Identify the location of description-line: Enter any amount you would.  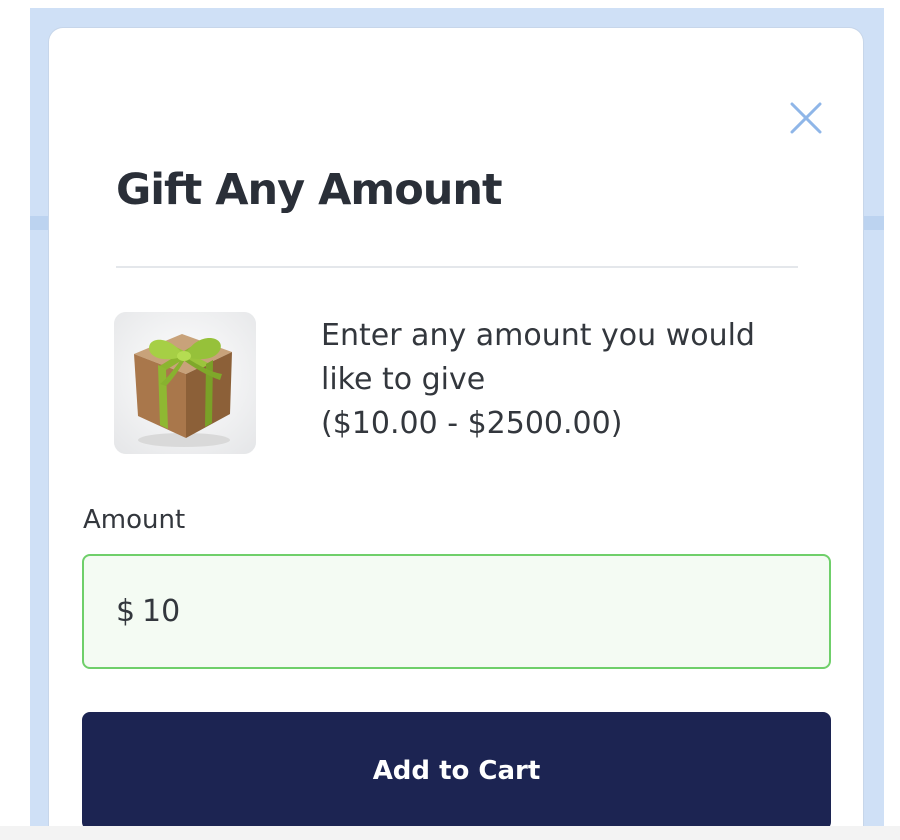
(538, 335).